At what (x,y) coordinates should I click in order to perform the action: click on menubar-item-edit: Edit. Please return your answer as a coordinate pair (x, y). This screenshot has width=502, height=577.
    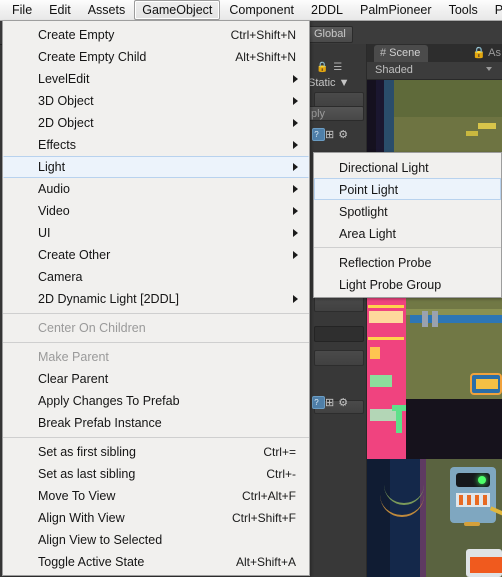
    Looking at the image, I should click on (60, 10).